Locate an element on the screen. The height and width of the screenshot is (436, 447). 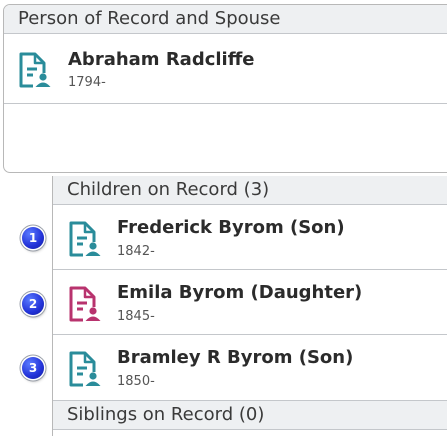
child-years: 1850- is located at coordinates (136, 381).